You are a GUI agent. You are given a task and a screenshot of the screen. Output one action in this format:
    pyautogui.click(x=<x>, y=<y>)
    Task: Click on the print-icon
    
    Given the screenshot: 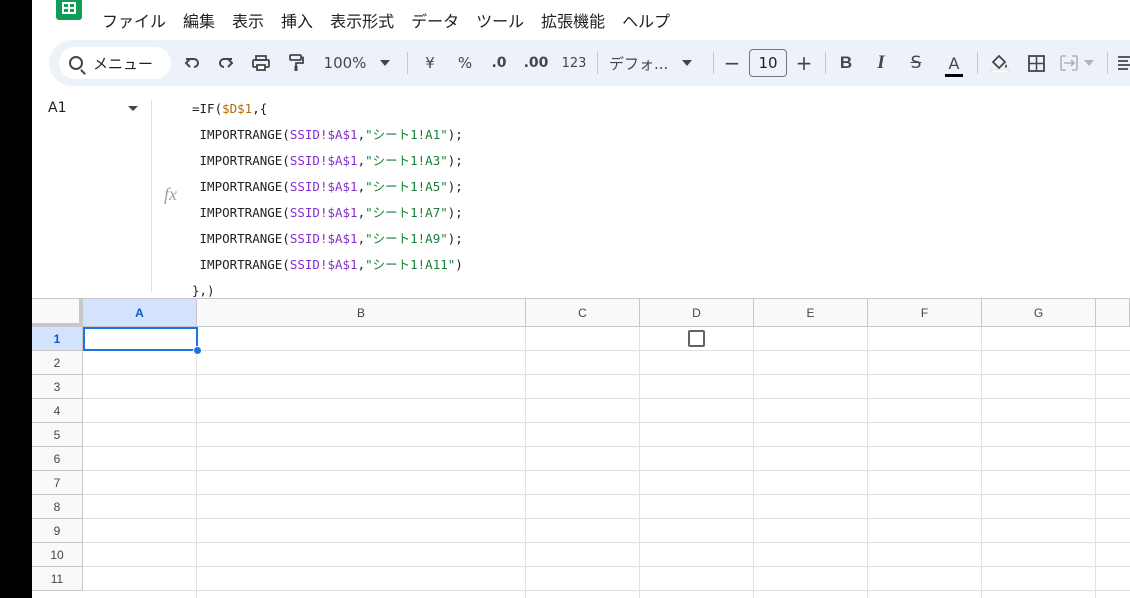 What is the action you would take?
    pyautogui.click(x=261, y=63)
    